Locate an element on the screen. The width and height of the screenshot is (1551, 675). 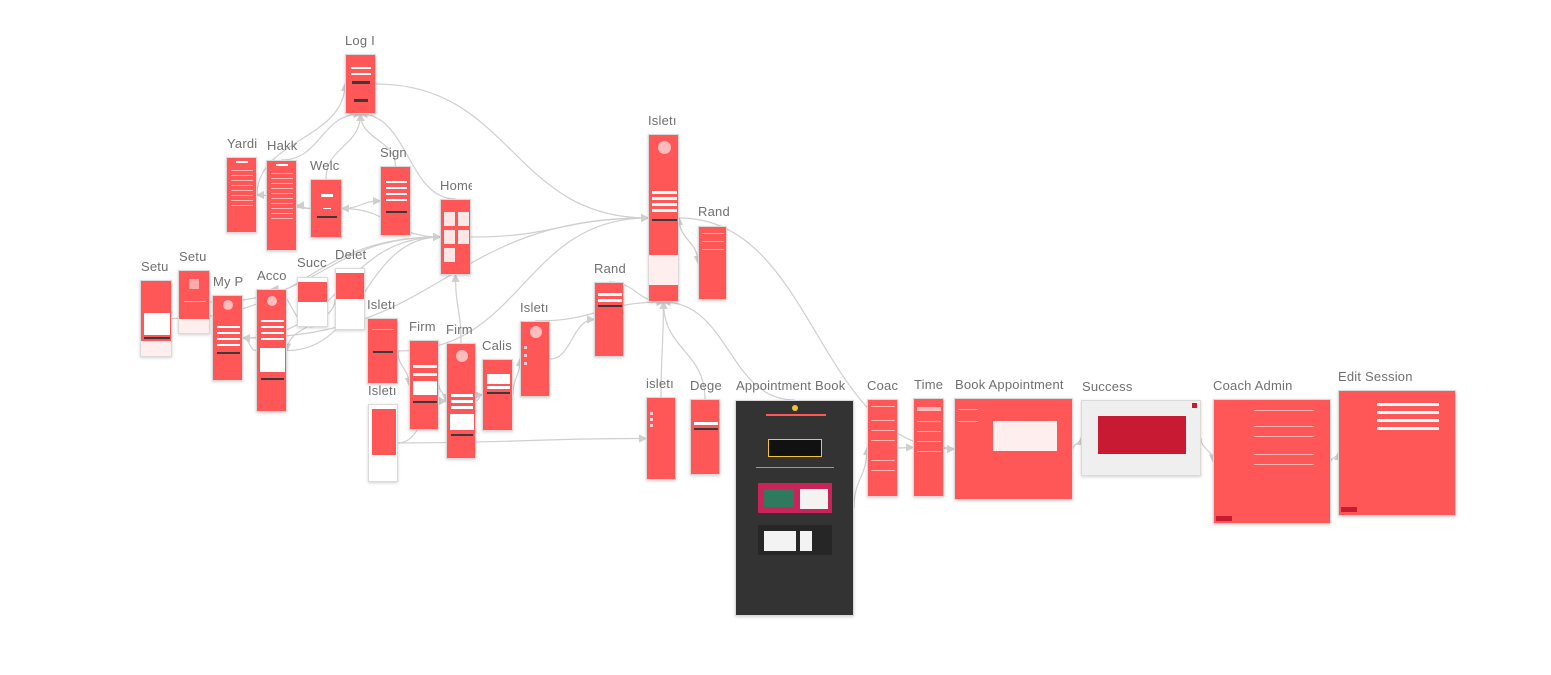
screen-thumbnail-book-appointment is located at coordinates (1013, 449).